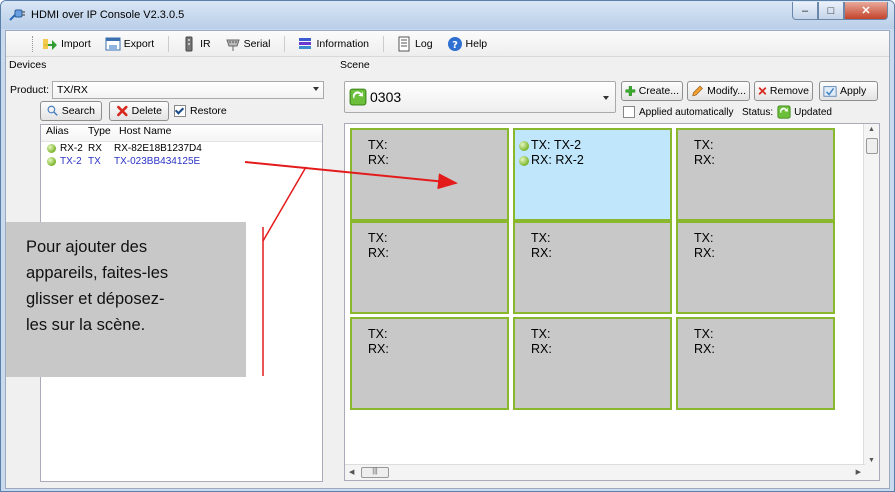 Image resolution: width=895 pixels, height=492 pixels. I want to click on drag-direction-arrow, so click(351, 175).